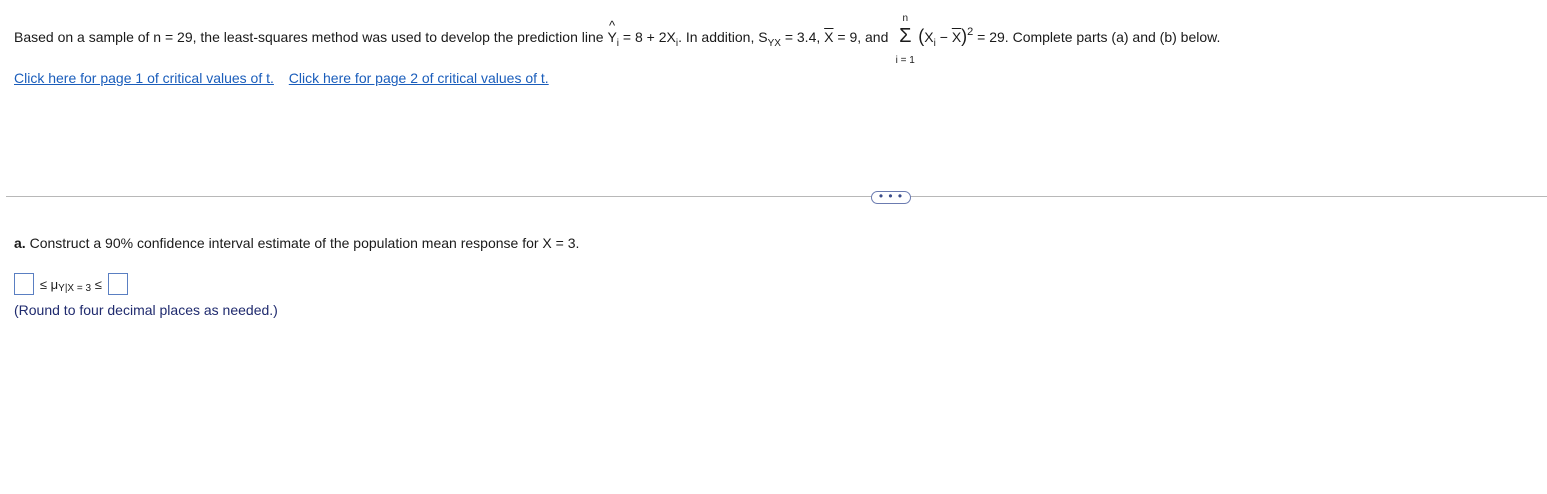 The image size is (1547, 494). I want to click on x-bar-2: X, so click(956, 37).